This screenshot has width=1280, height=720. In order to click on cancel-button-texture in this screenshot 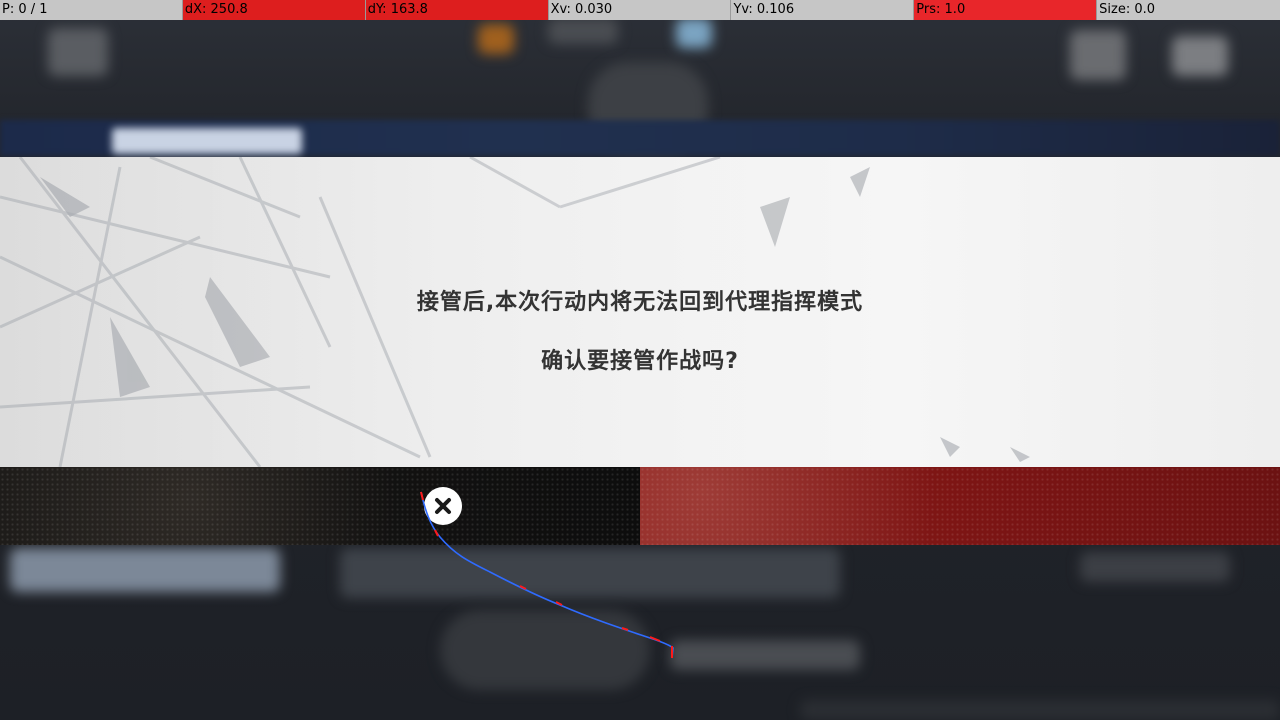, I will do `click(320, 506)`.